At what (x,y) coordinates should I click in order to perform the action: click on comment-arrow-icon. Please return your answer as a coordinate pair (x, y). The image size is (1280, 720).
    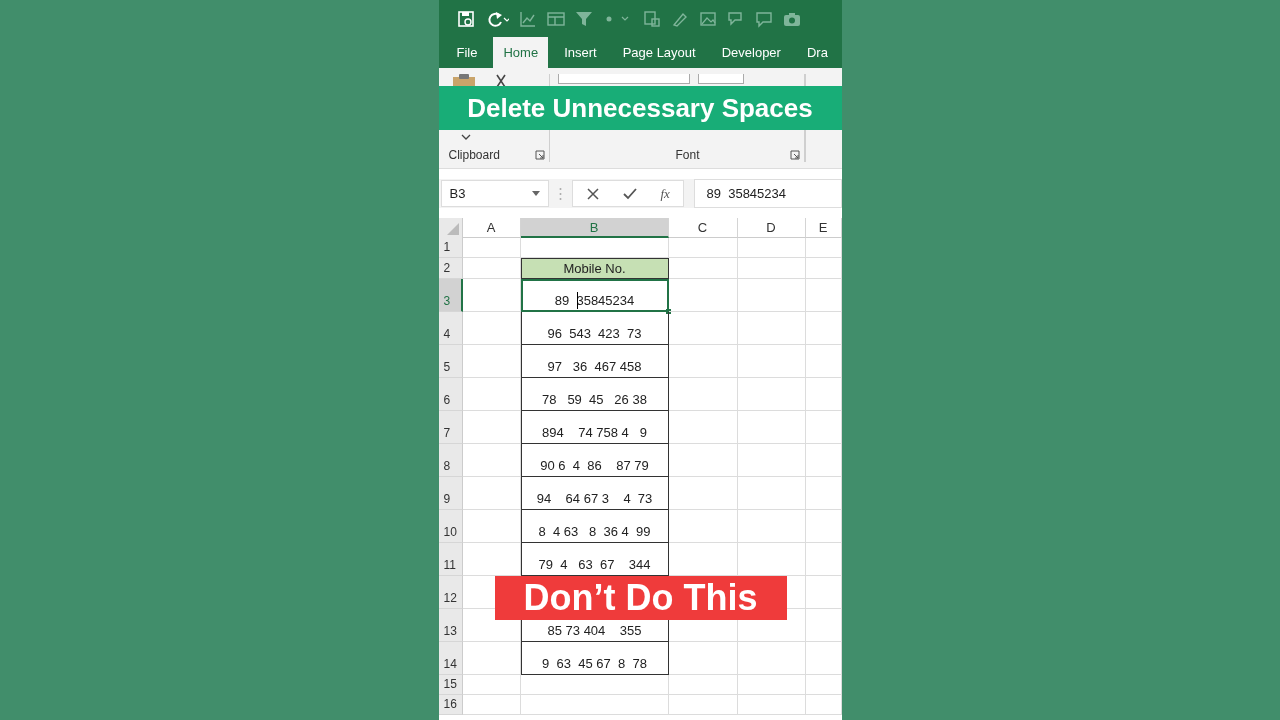
    Looking at the image, I should click on (735, 18).